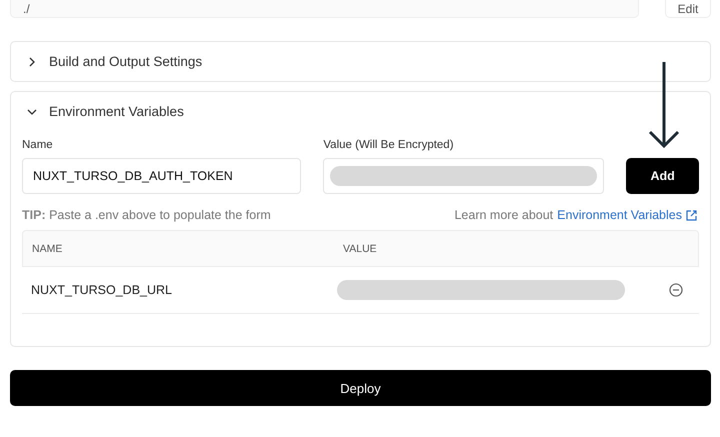  I want to click on field-label: Value (Will Be Encrypted), so click(389, 145).